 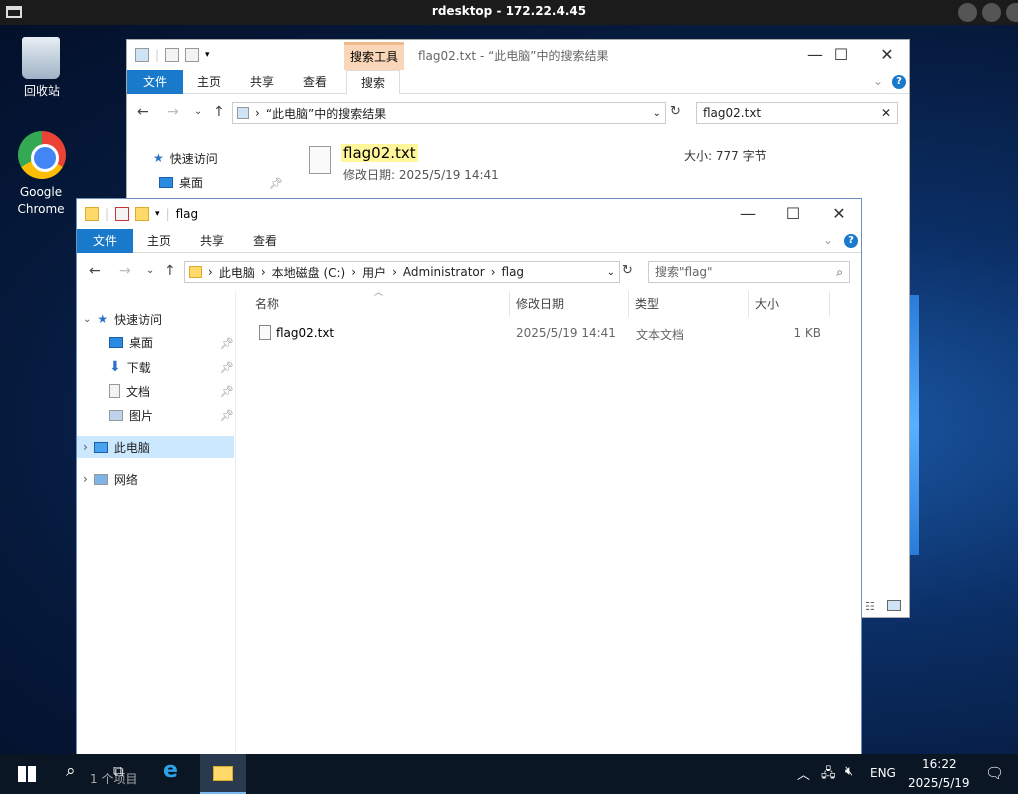 I want to click on sidebar-item-documents: 文档, so click(x=129, y=391).